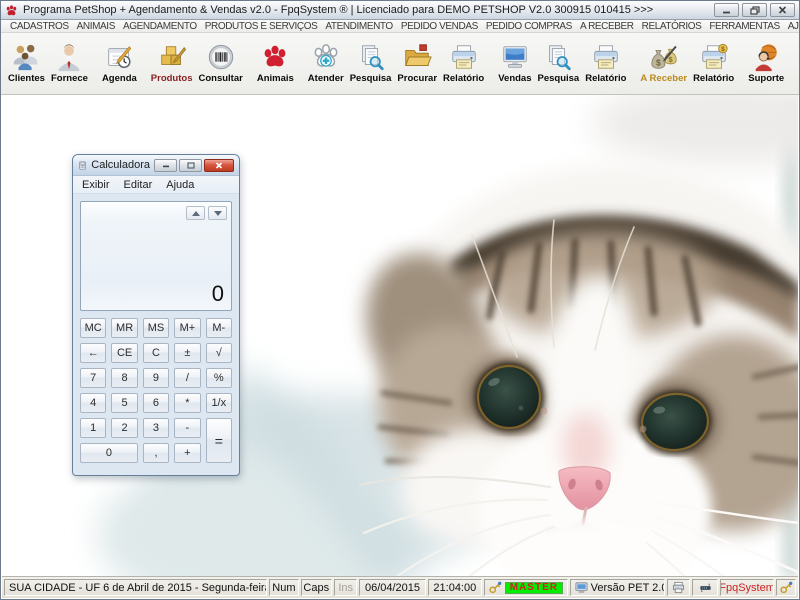 This screenshot has height=600, width=800. Describe the element at coordinates (165, 165) in the screenshot. I see `calc-minimize-button` at that location.